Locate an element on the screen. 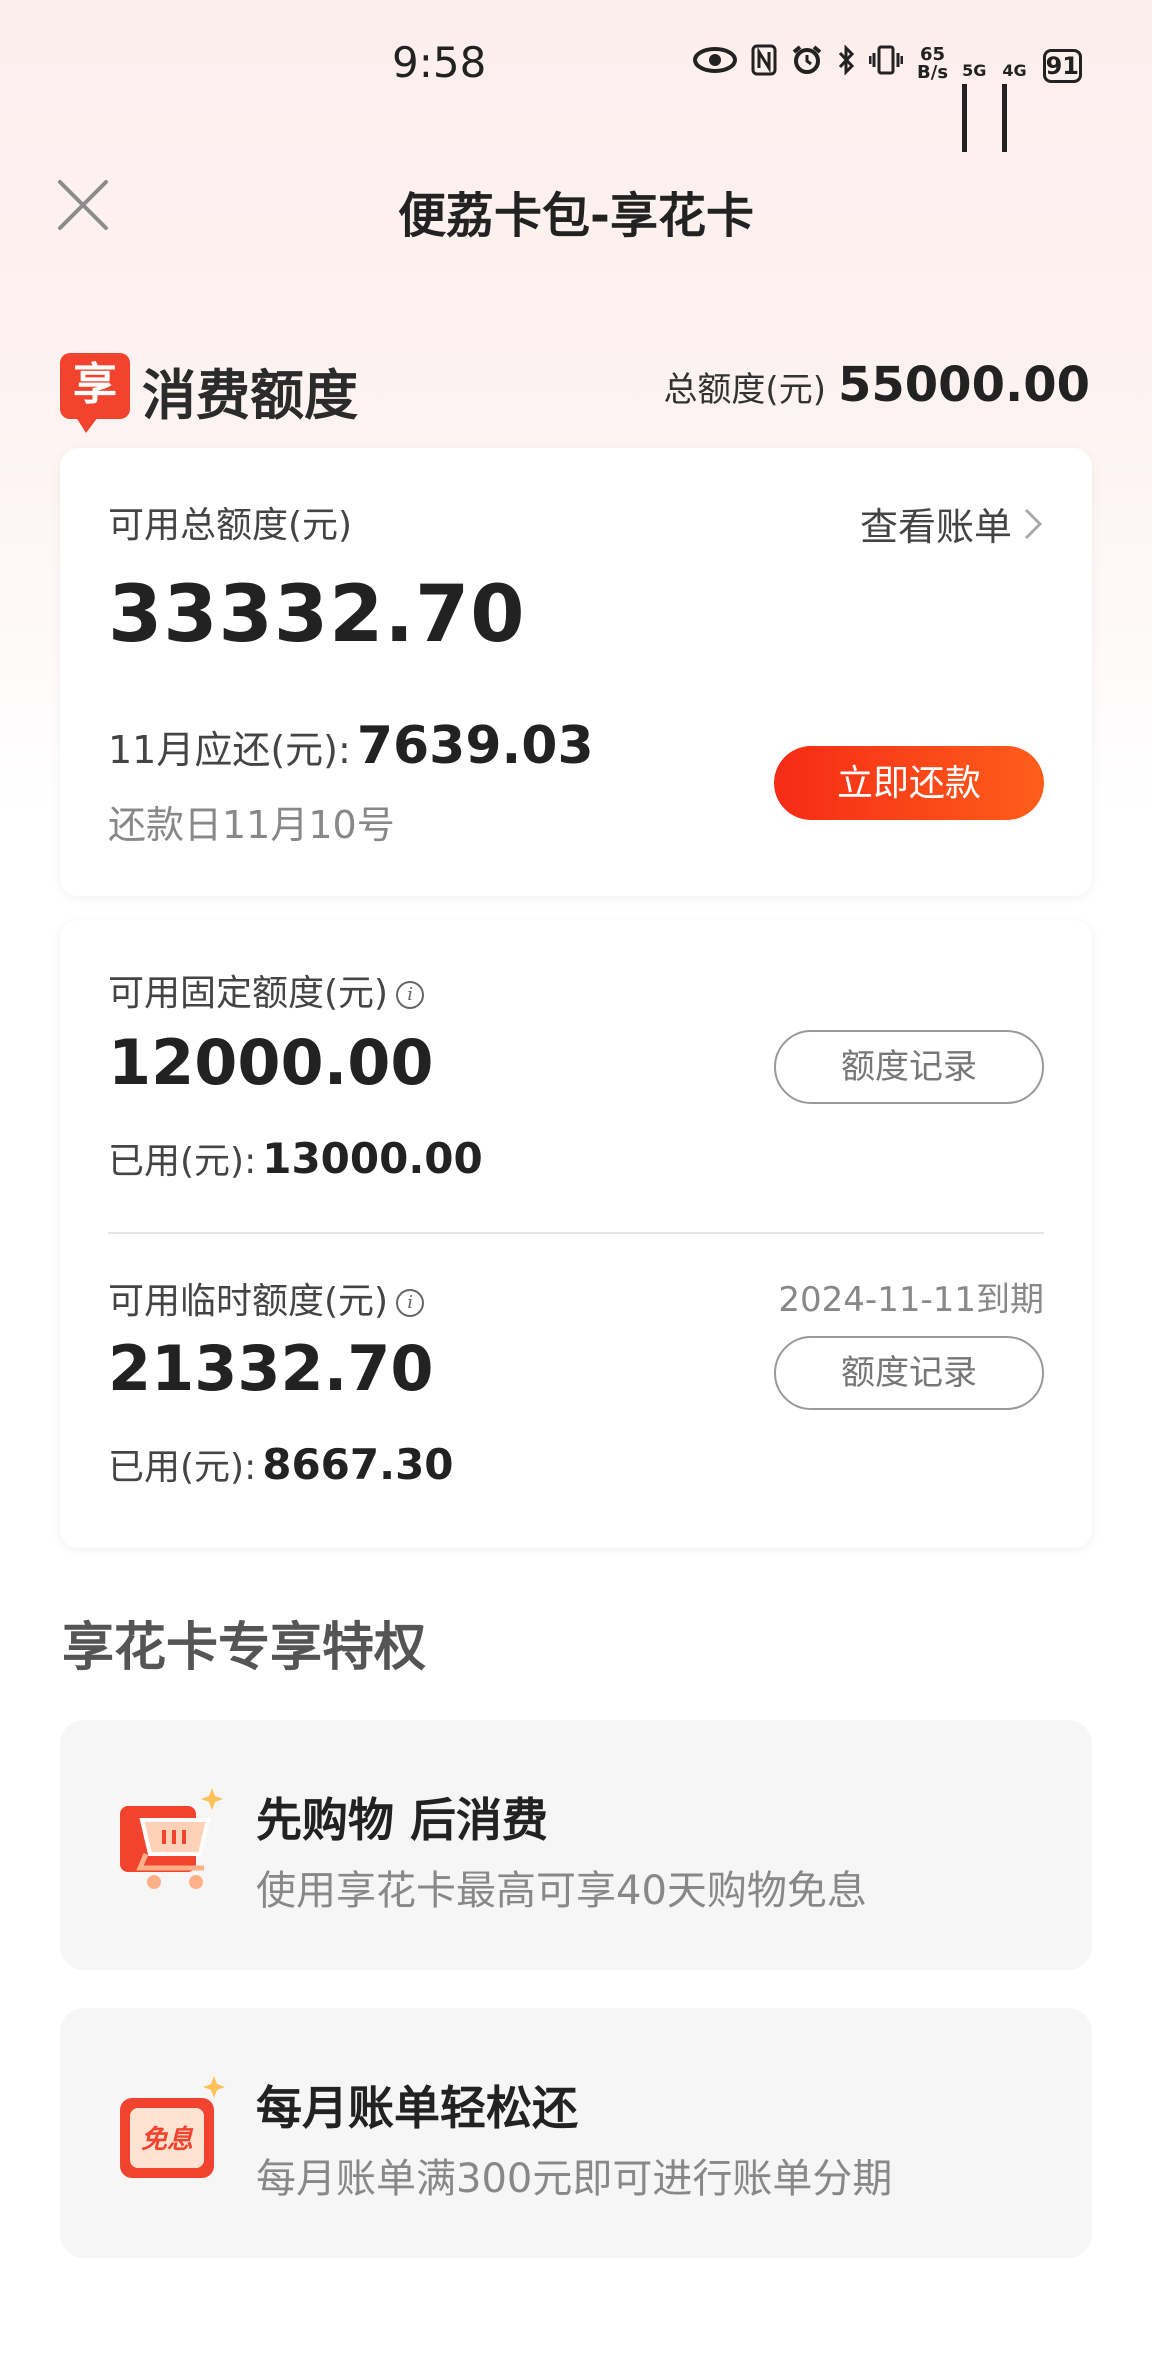 The height and width of the screenshot is (2376, 1152). total-quota-value: 55000.00 is located at coordinates (963, 385).